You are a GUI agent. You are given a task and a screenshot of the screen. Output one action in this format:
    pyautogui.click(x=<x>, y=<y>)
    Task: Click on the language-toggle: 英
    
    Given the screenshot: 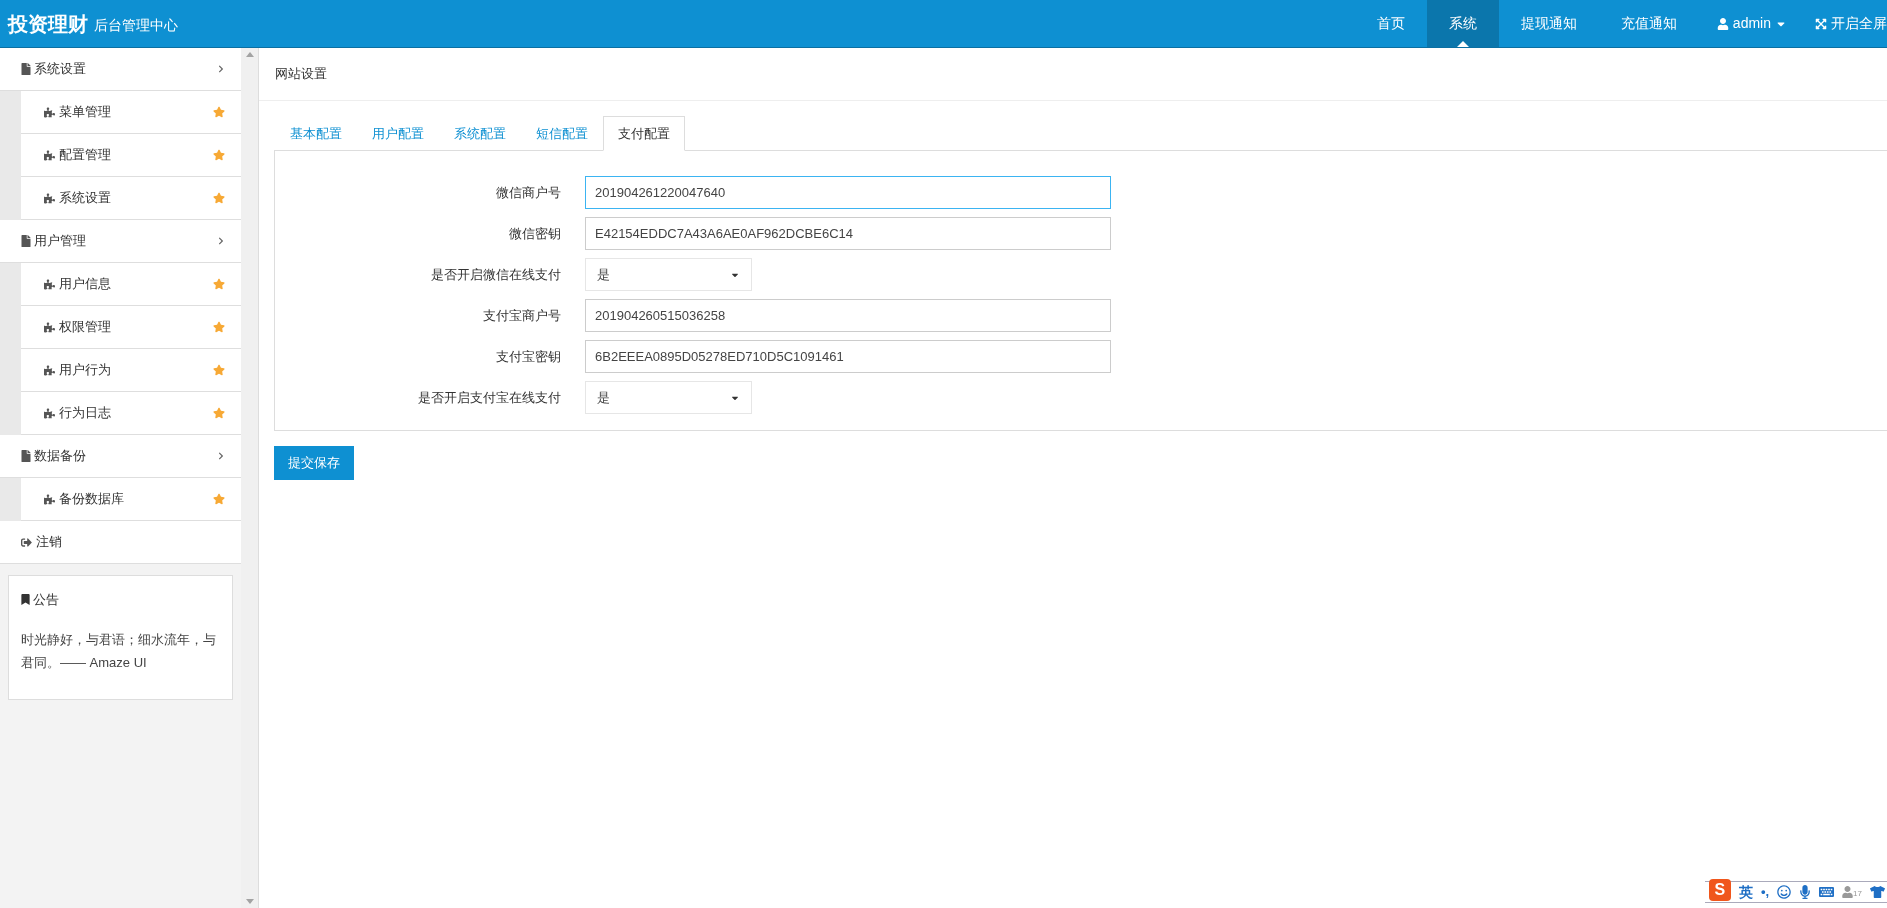 What is the action you would take?
    pyautogui.click(x=1745, y=892)
    